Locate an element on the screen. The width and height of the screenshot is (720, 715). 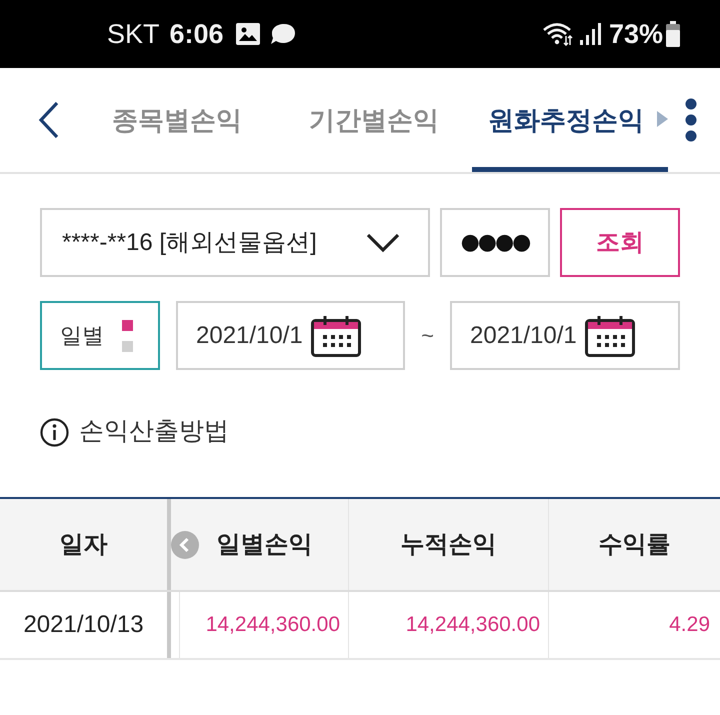
column-header: 일자 is located at coordinates (83, 545).